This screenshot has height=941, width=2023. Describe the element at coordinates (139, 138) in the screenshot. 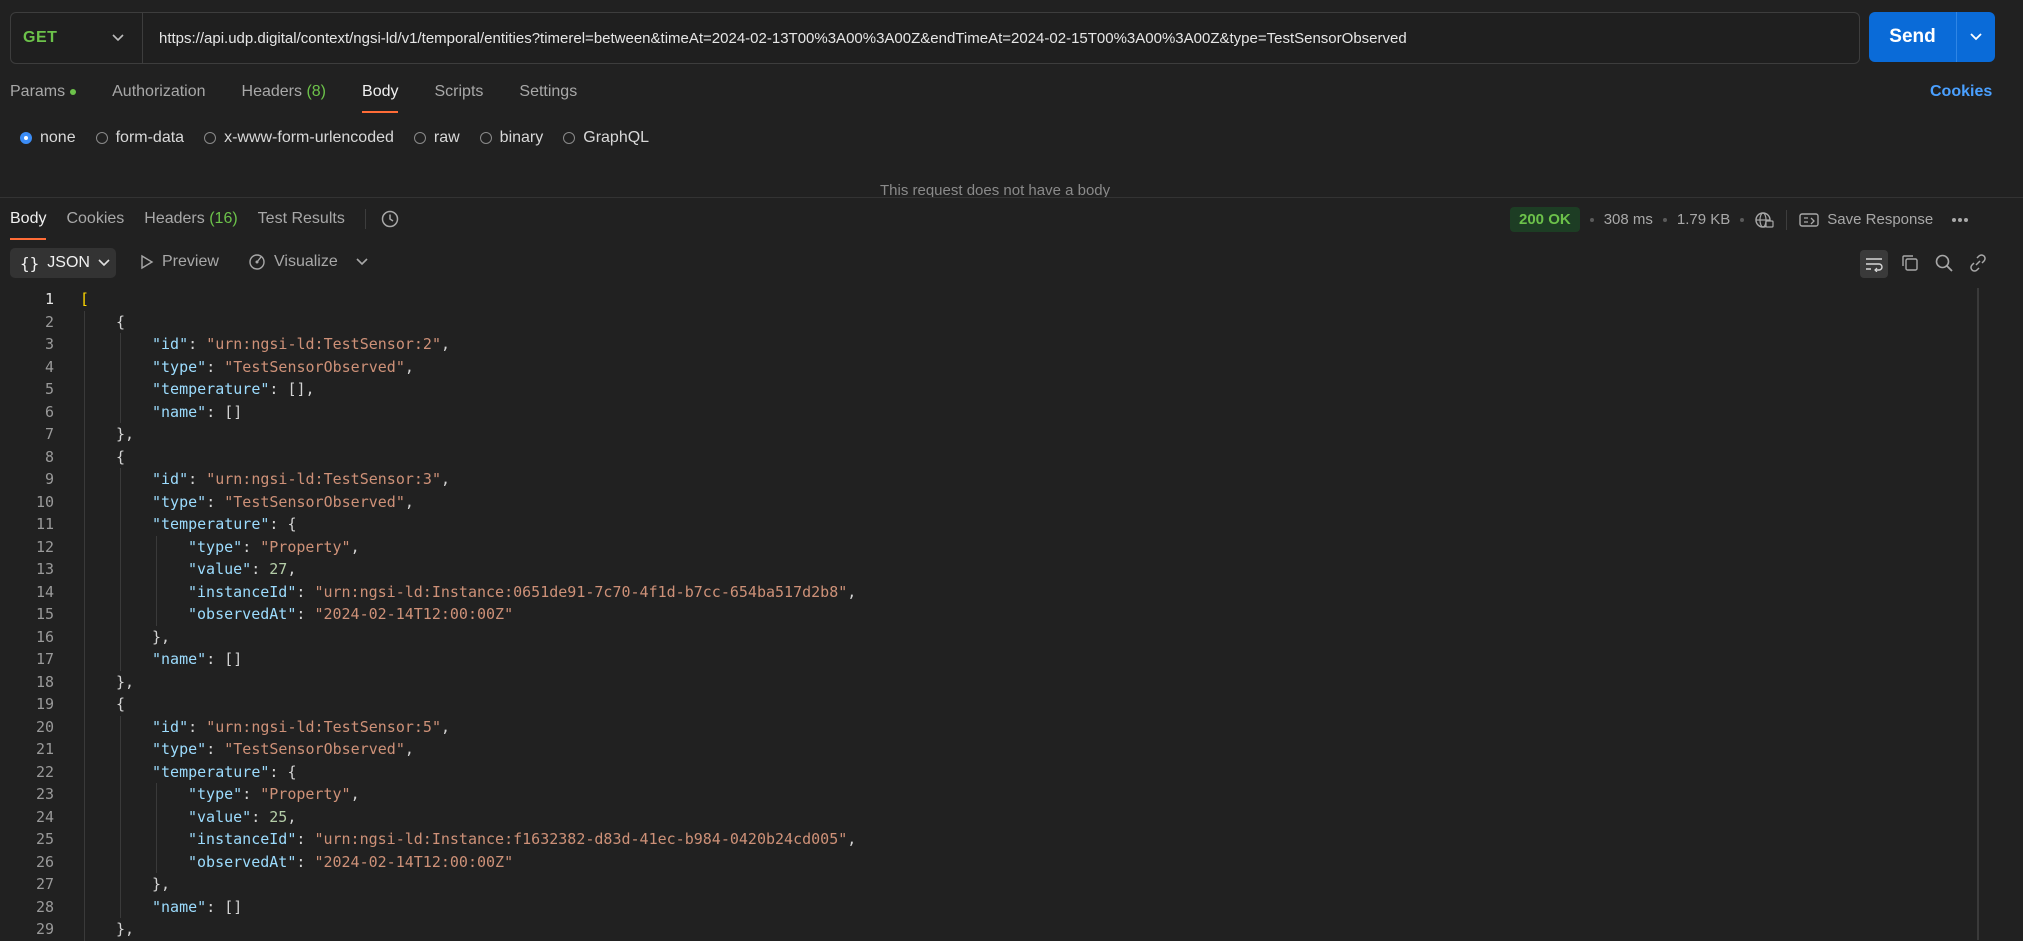

I see `radio-form-data: form-data` at that location.